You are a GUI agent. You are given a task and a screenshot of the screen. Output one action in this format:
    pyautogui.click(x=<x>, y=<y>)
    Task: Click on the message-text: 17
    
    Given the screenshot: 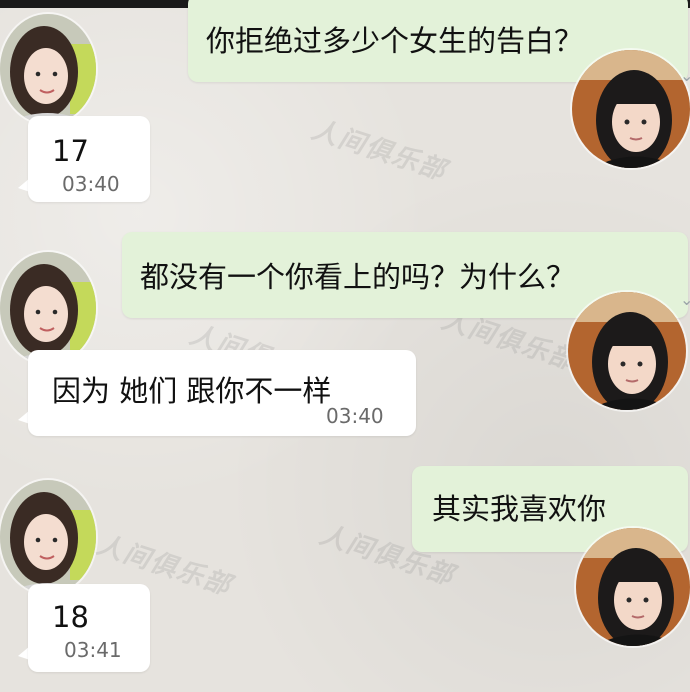 What is the action you would take?
    pyautogui.click(x=70, y=151)
    